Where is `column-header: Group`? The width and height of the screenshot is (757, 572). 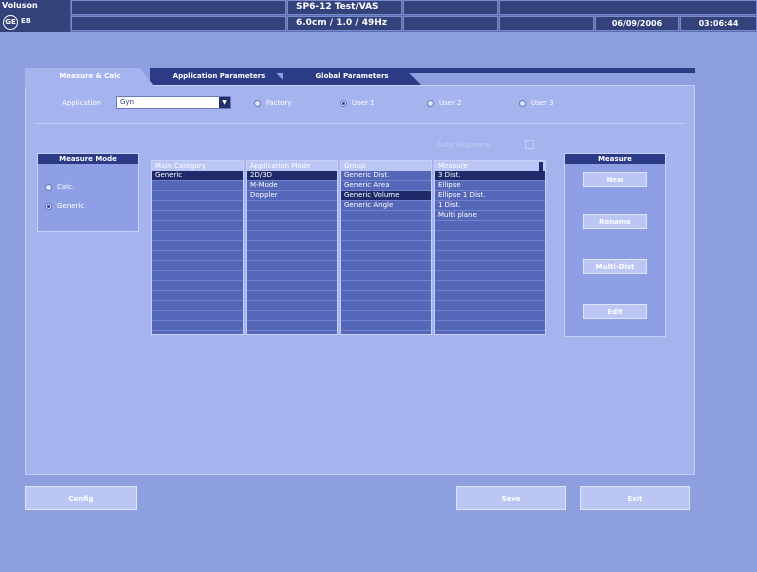
column-header: Group is located at coordinates (386, 166).